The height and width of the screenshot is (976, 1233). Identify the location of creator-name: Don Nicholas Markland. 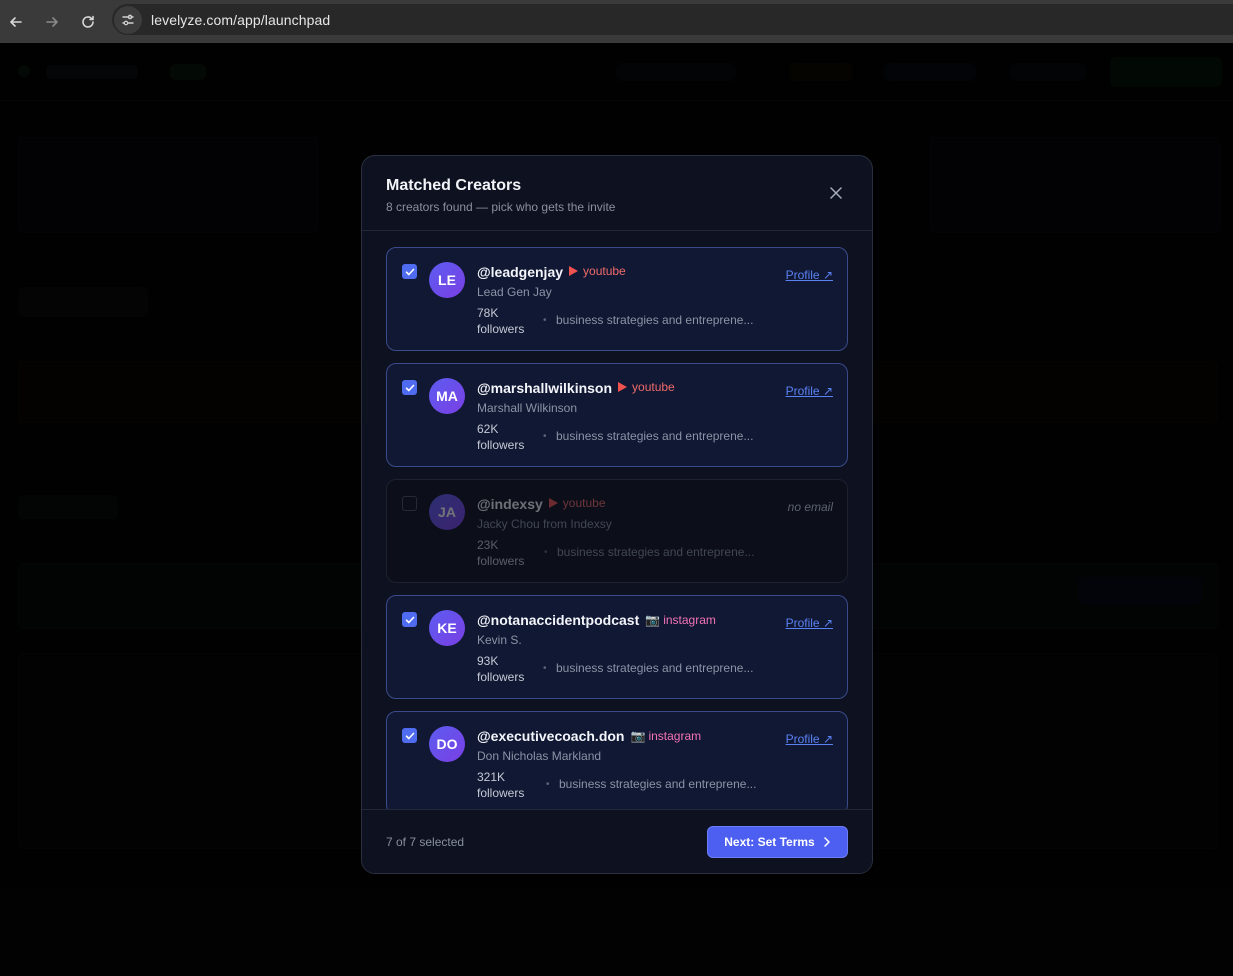
(539, 756).